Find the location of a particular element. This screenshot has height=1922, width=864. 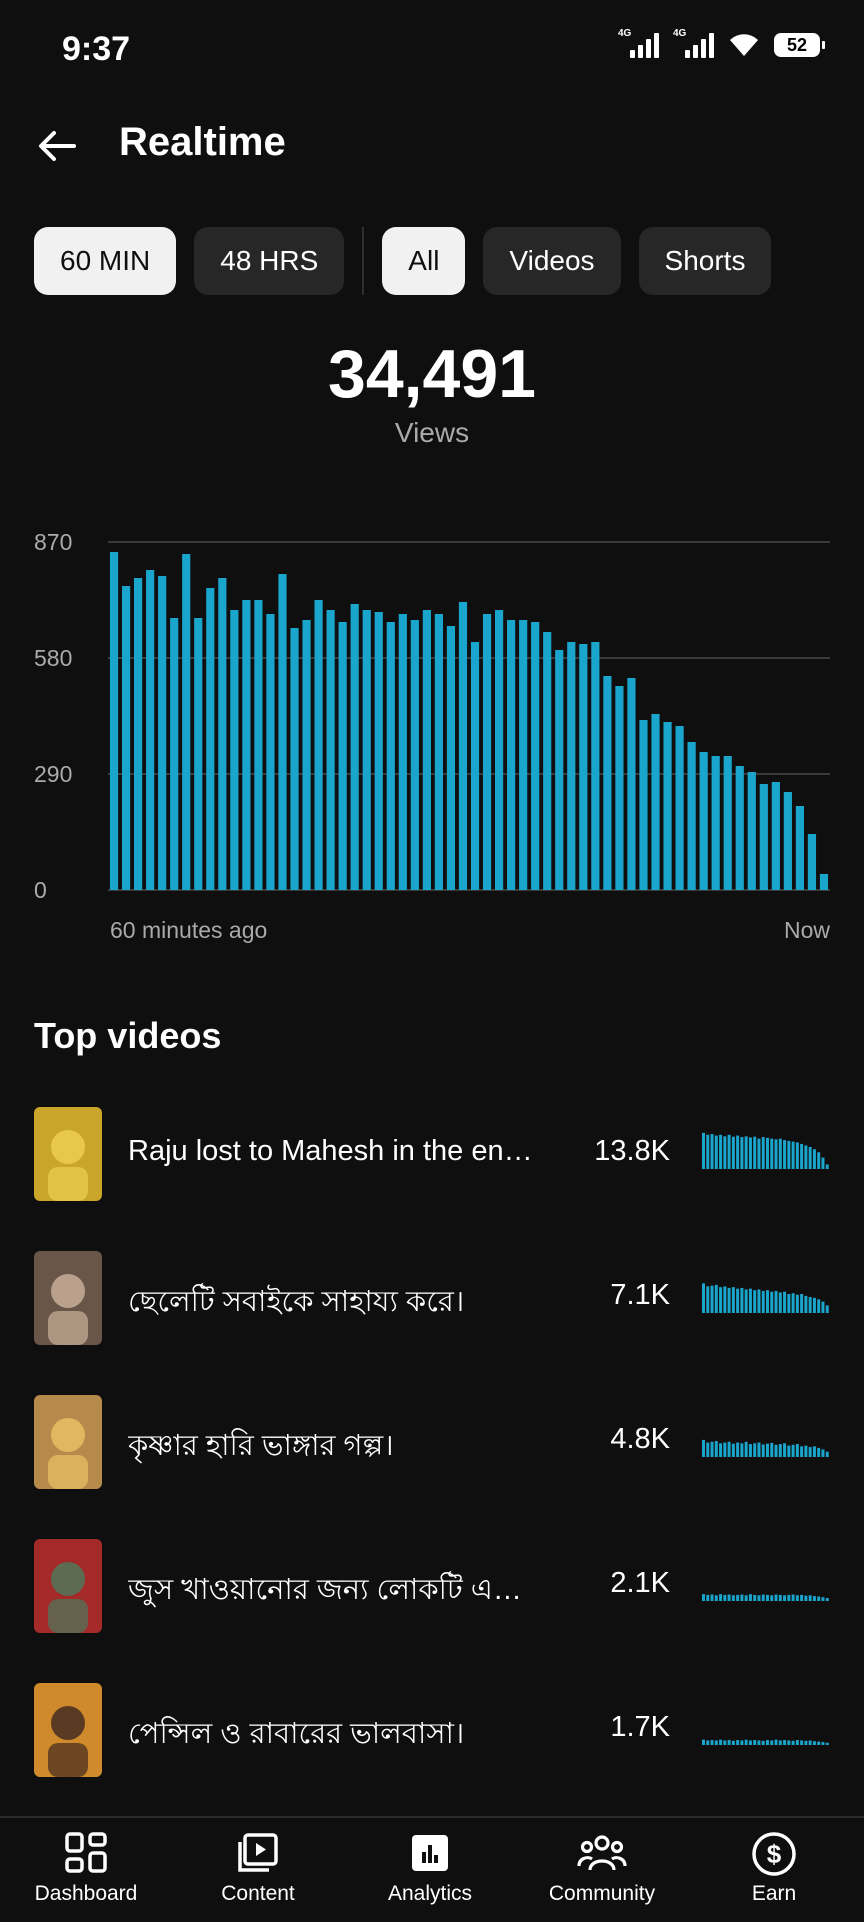

nav-earn: $ Earn is located at coordinates (774, 1870).